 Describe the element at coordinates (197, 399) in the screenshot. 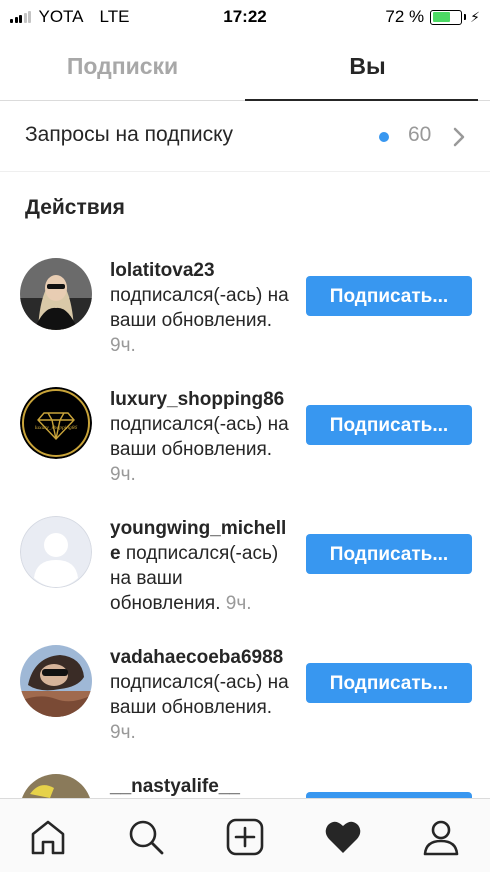

I see `username: luxury_shopping86` at that location.